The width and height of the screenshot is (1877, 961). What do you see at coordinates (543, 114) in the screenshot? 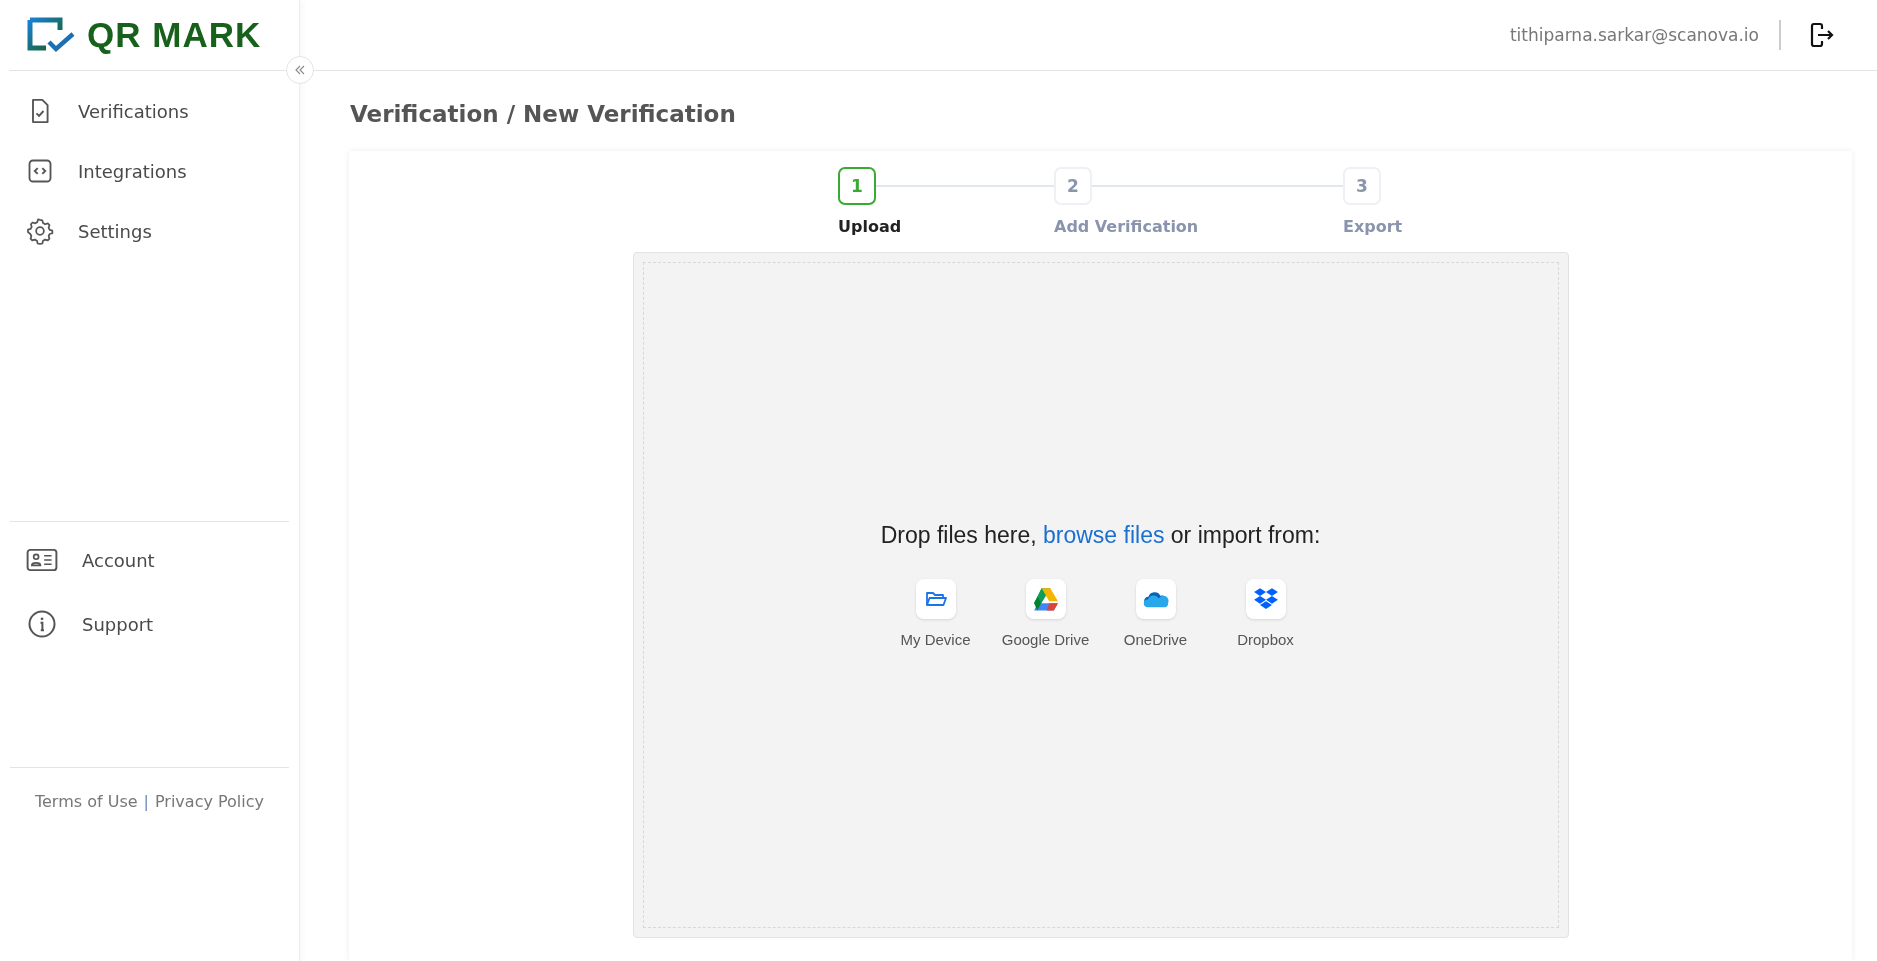
I see `breadcrumb: Verification / New Verification` at bounding box center [543, 114].